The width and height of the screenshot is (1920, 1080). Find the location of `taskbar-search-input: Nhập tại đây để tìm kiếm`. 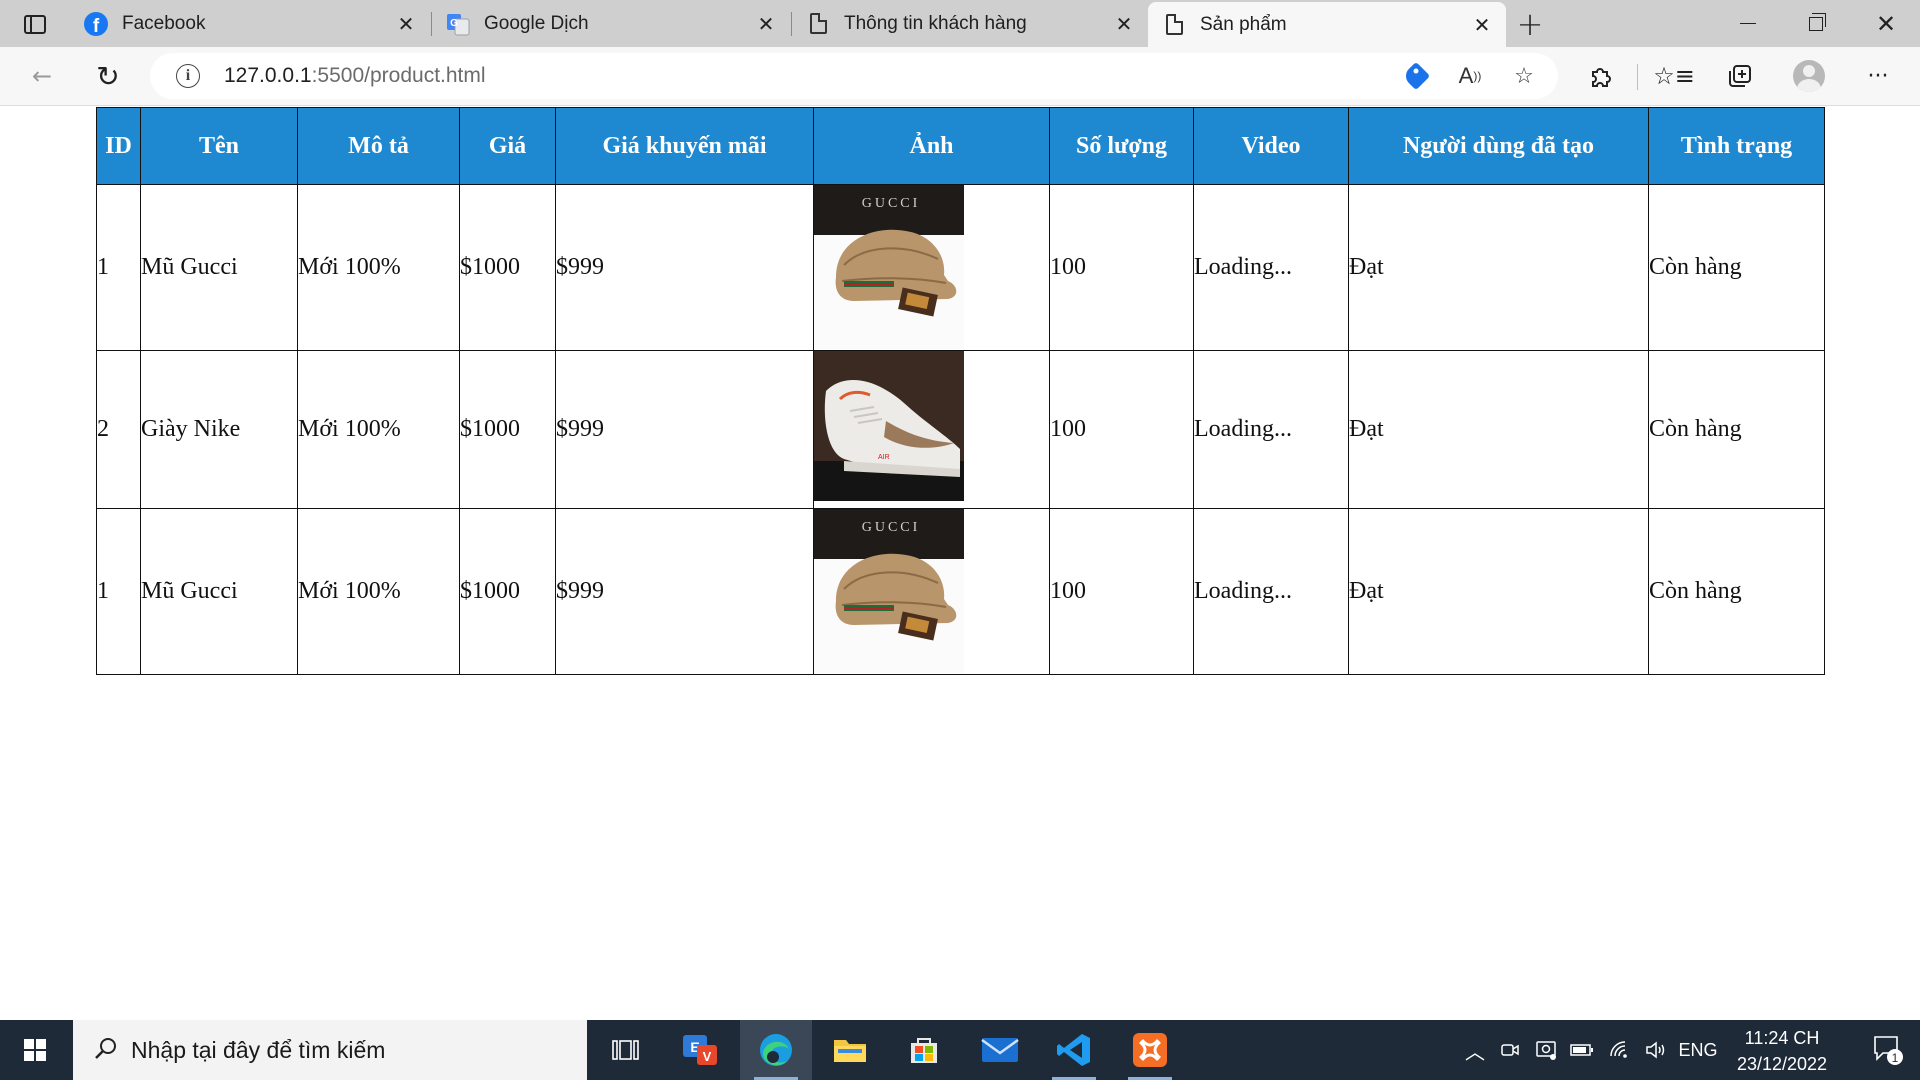

taskbar-search-input: Nhập tại đây để tìm kiếm is located at coordinates (330, 1050).